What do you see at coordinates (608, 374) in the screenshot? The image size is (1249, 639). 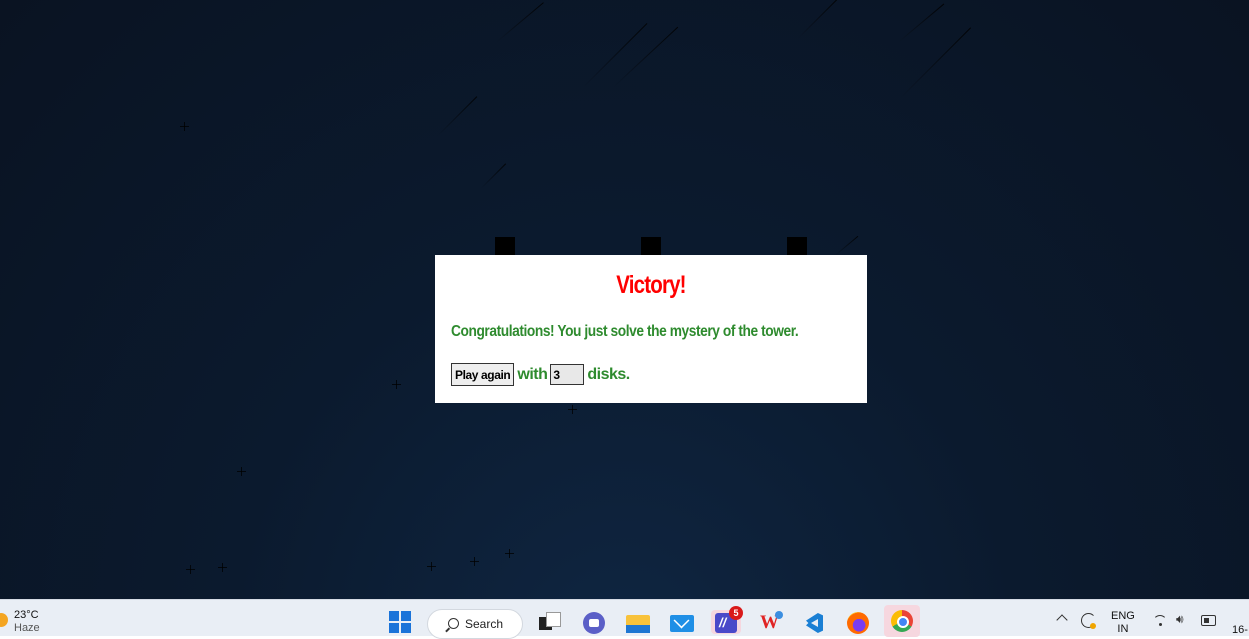 I see `disks-label: disks.` at bounding box center [608, 374].